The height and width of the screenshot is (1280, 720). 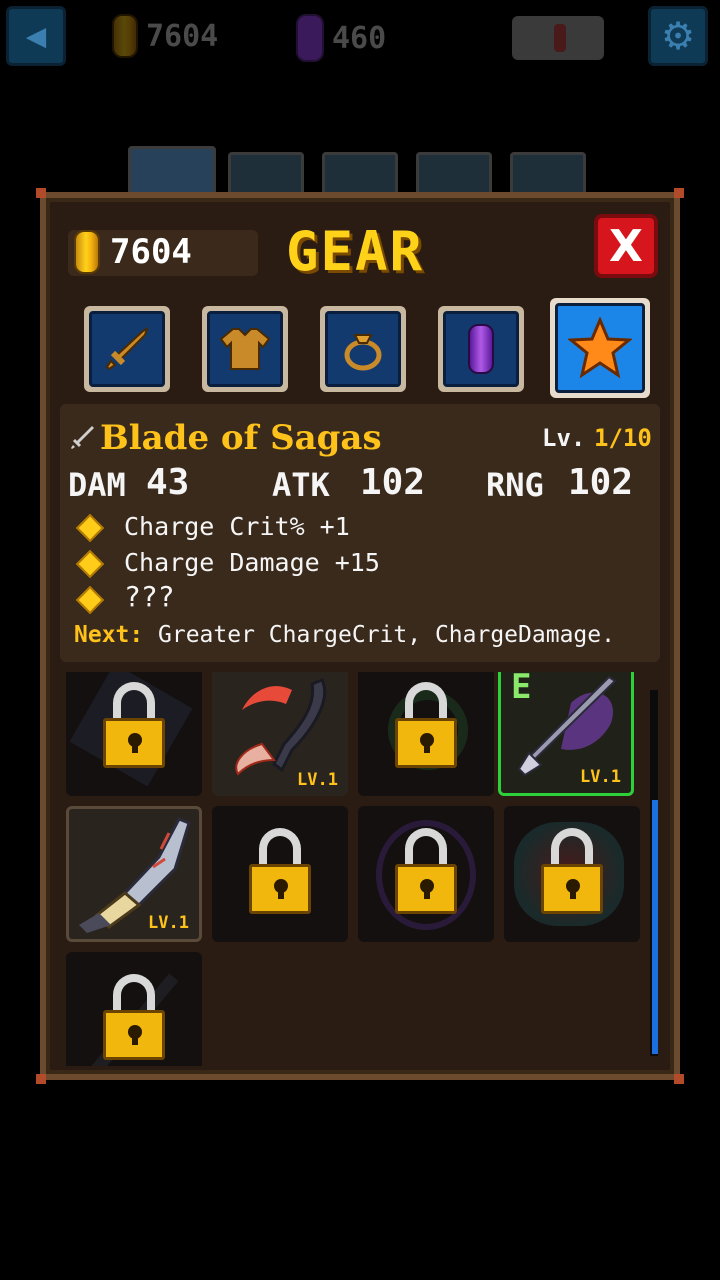 I want to click on item-level-label: Lv., so click(x=564, y=438).